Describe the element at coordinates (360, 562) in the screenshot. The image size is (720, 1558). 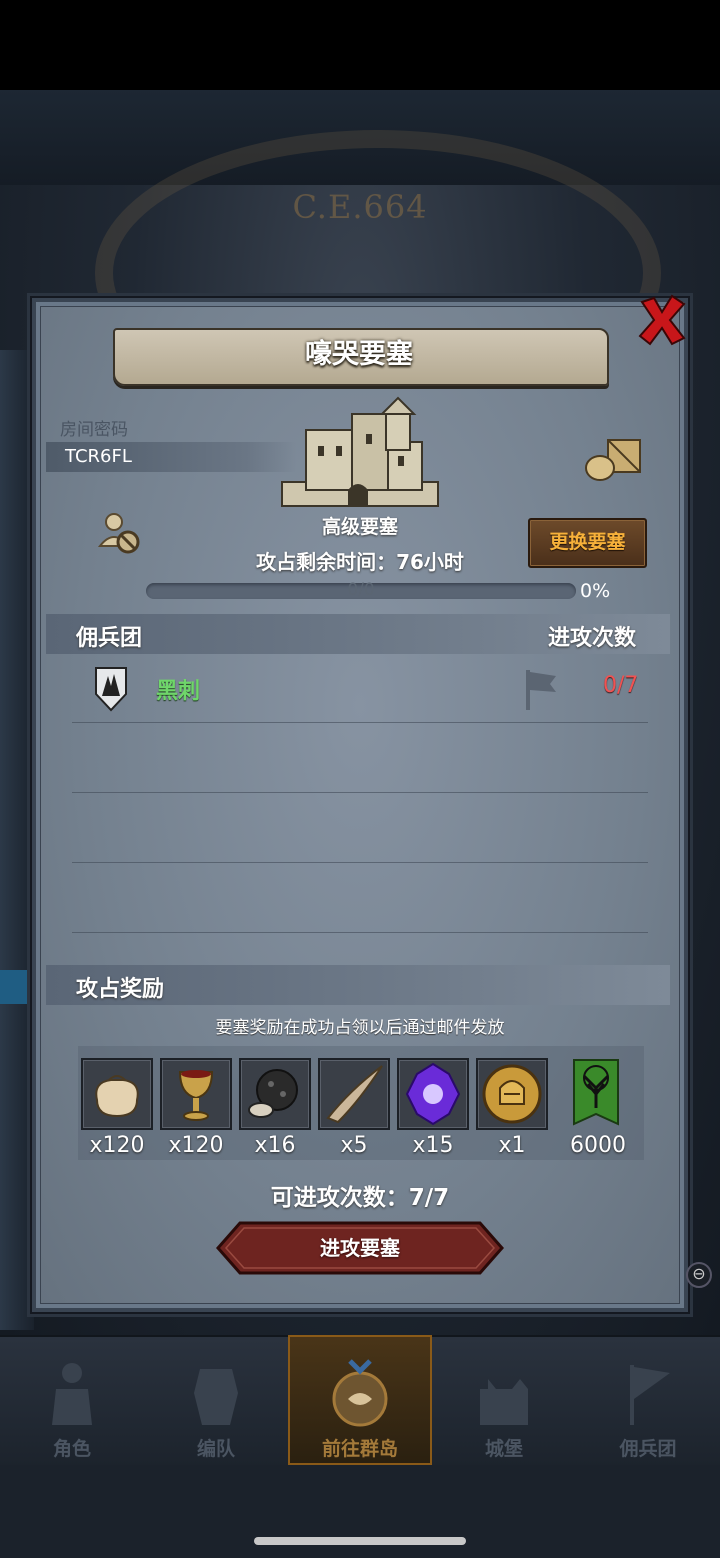
I see `remaining-time: 攻占剩余时间：76小时` at that location.